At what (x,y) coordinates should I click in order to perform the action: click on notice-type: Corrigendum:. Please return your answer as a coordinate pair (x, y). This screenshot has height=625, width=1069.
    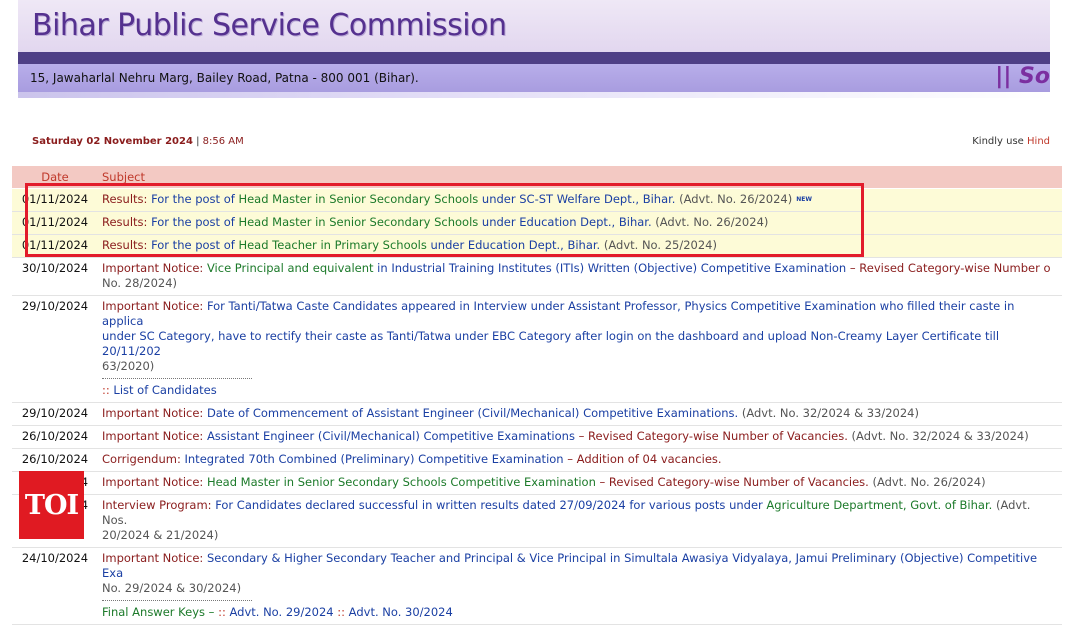
    Looking at the image, I should click on (143, 459).